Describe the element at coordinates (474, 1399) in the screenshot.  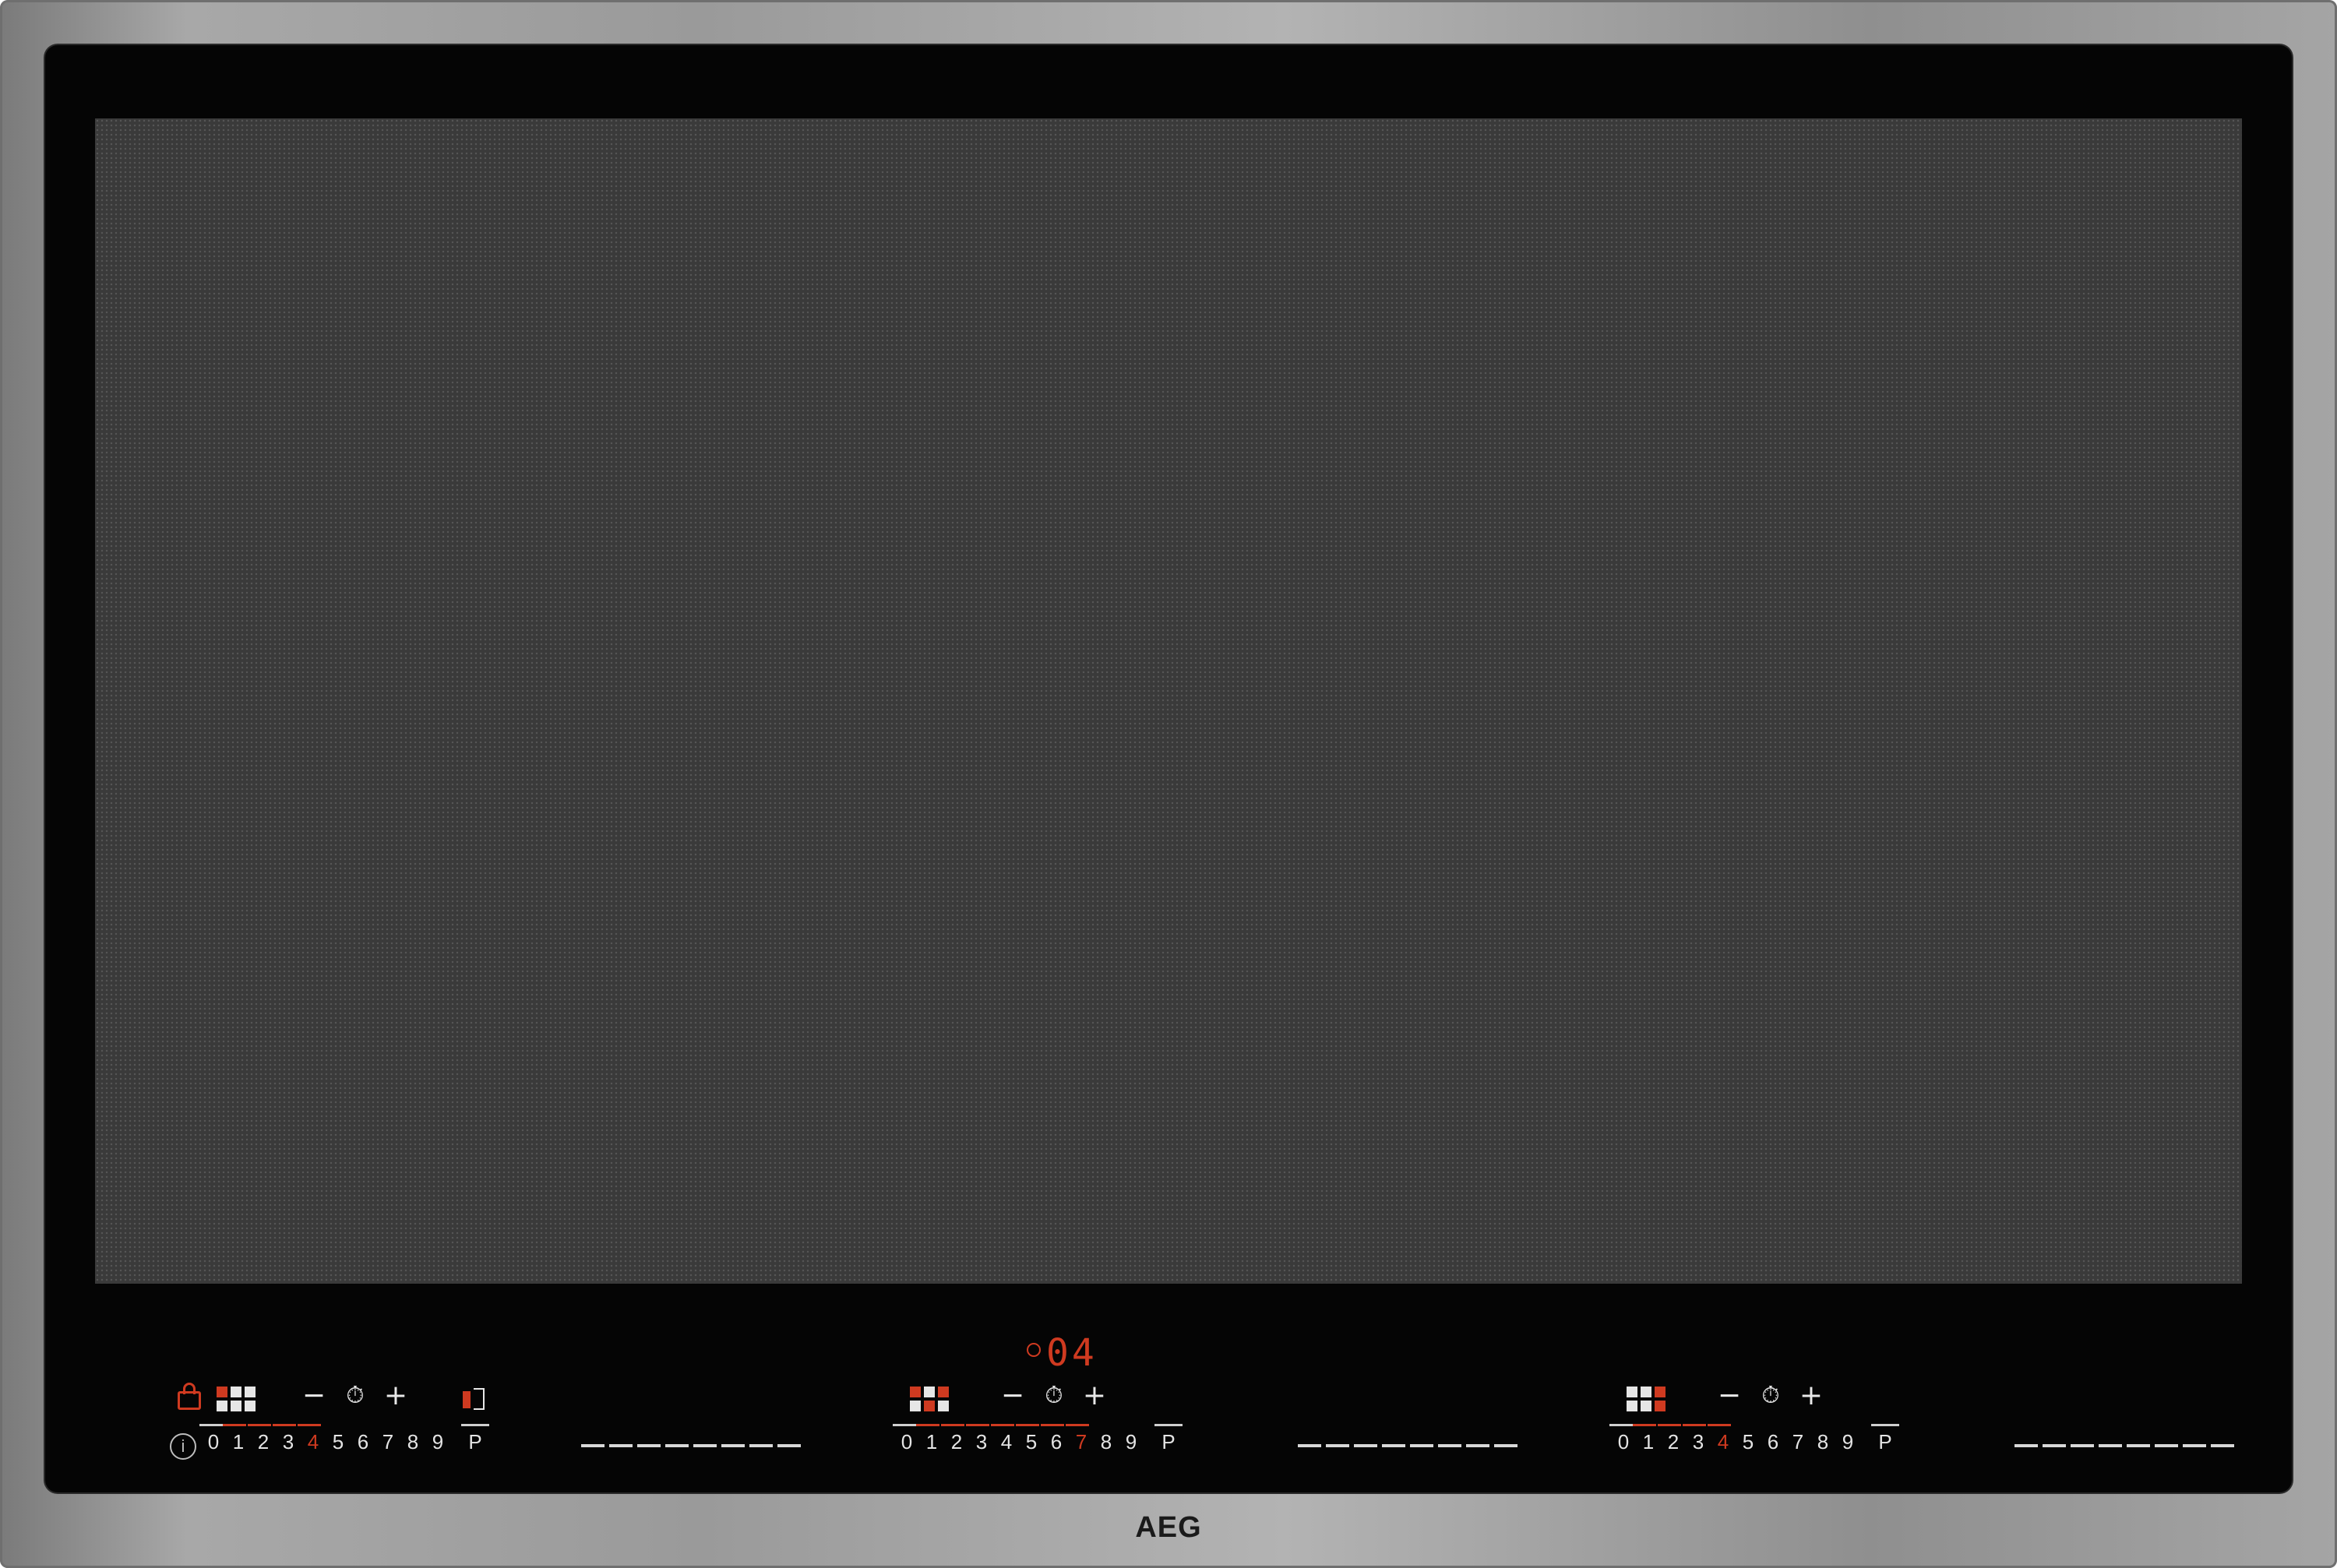
I see `bridge-icon` at that location.